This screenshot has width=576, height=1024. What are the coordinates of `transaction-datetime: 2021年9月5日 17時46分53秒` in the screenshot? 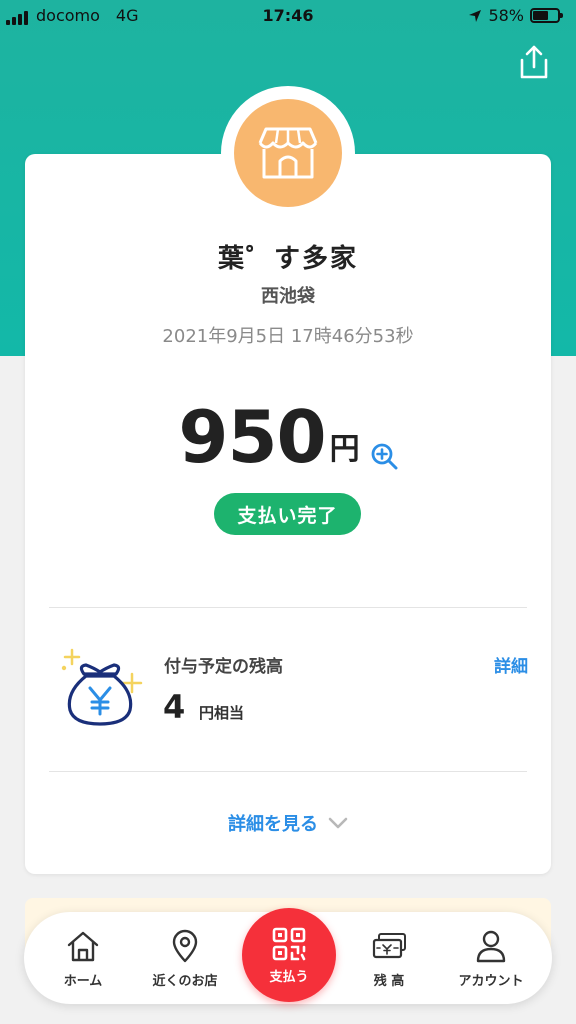 It's located at (288, 336).